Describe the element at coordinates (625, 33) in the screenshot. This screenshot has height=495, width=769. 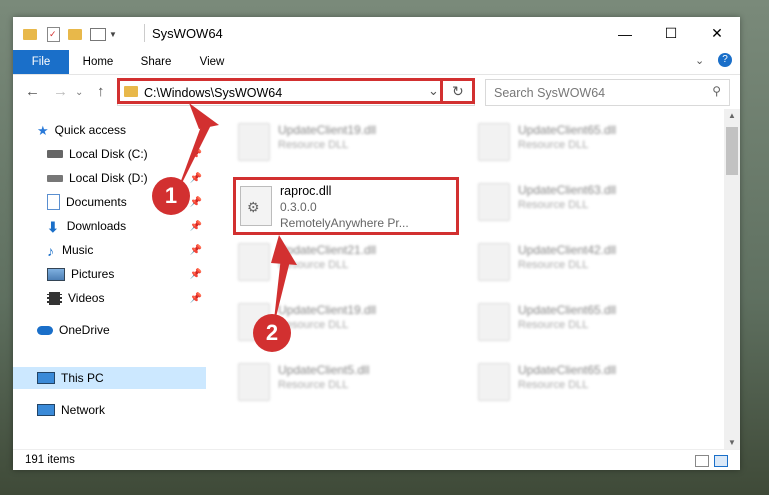
I see `minimize-button: —` at that location.